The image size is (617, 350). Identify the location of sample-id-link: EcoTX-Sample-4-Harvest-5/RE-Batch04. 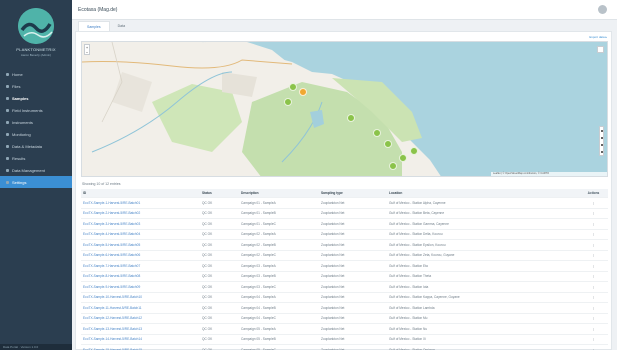
(141, 234).